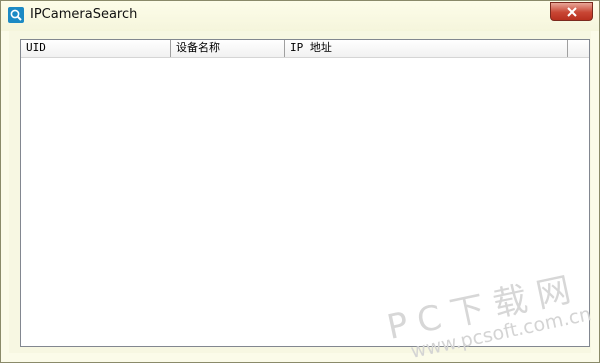 The height and width of the screenshot is (363, 600). What do you see at coordinates (578, 48) in the screenshot?
I see `column-header-filler` at bounding box center [578, 48].